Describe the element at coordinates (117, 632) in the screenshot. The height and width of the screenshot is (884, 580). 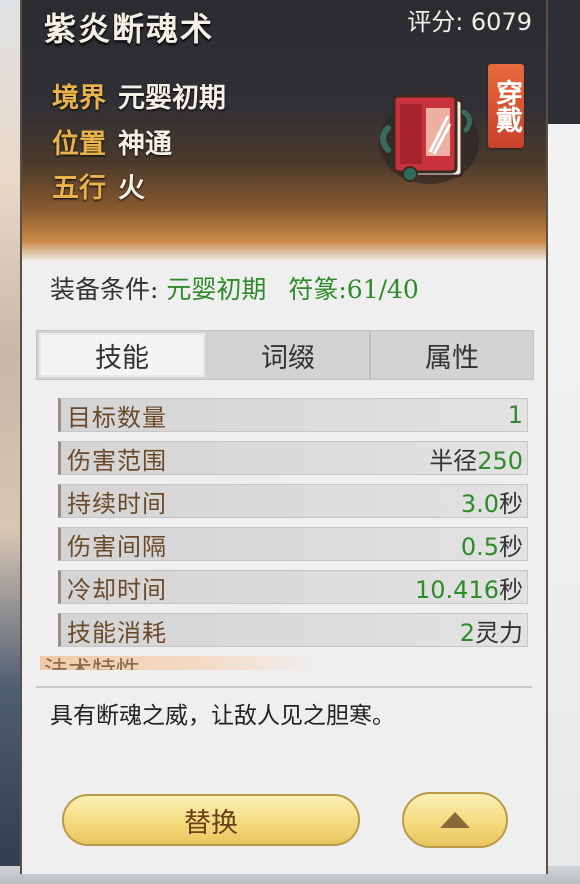
I see `stat-label: 技能消耗` at that location.